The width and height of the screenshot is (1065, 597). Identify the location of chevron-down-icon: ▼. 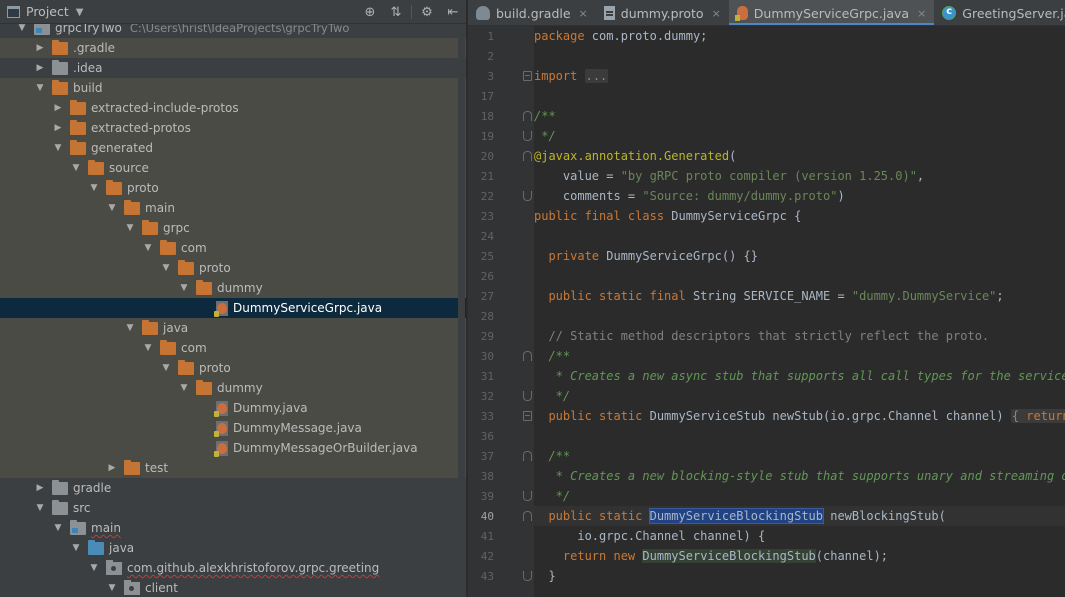
(80, 12).